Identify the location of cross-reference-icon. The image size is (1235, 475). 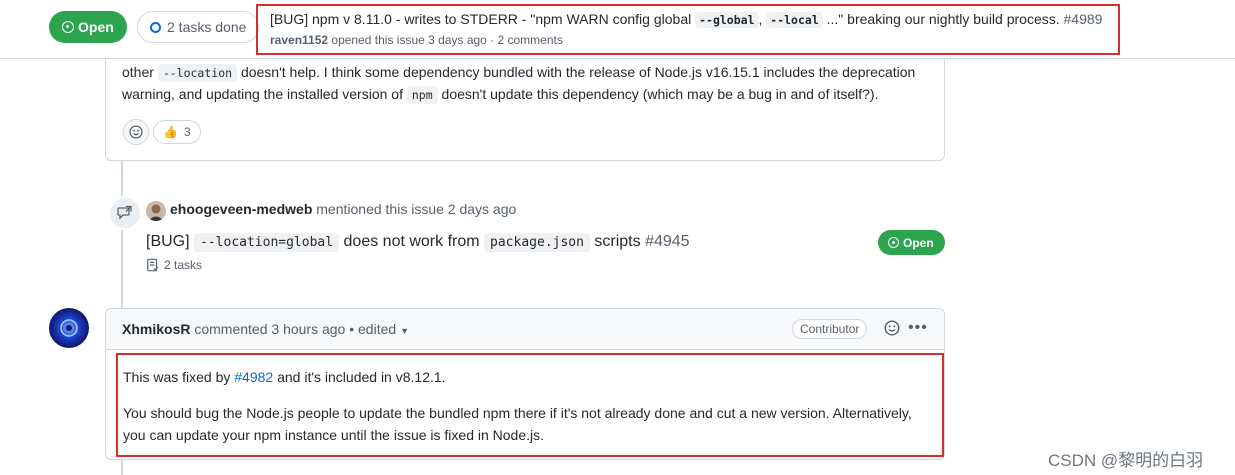
(124, 212).